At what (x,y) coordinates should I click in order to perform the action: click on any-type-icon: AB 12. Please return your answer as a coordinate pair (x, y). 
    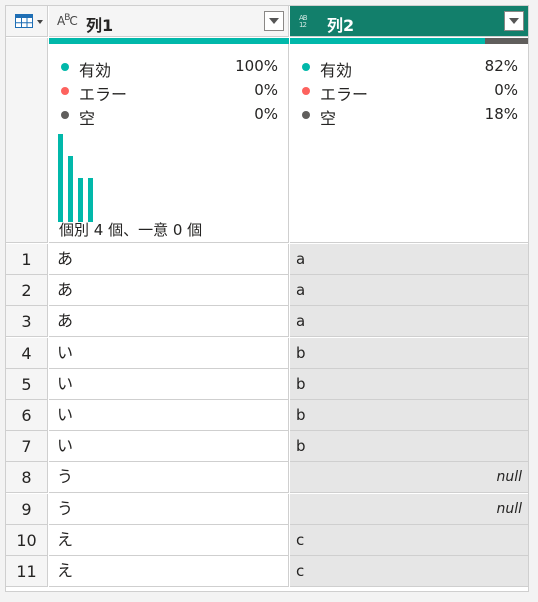
    Looking at the image, I should click on (306, 22).